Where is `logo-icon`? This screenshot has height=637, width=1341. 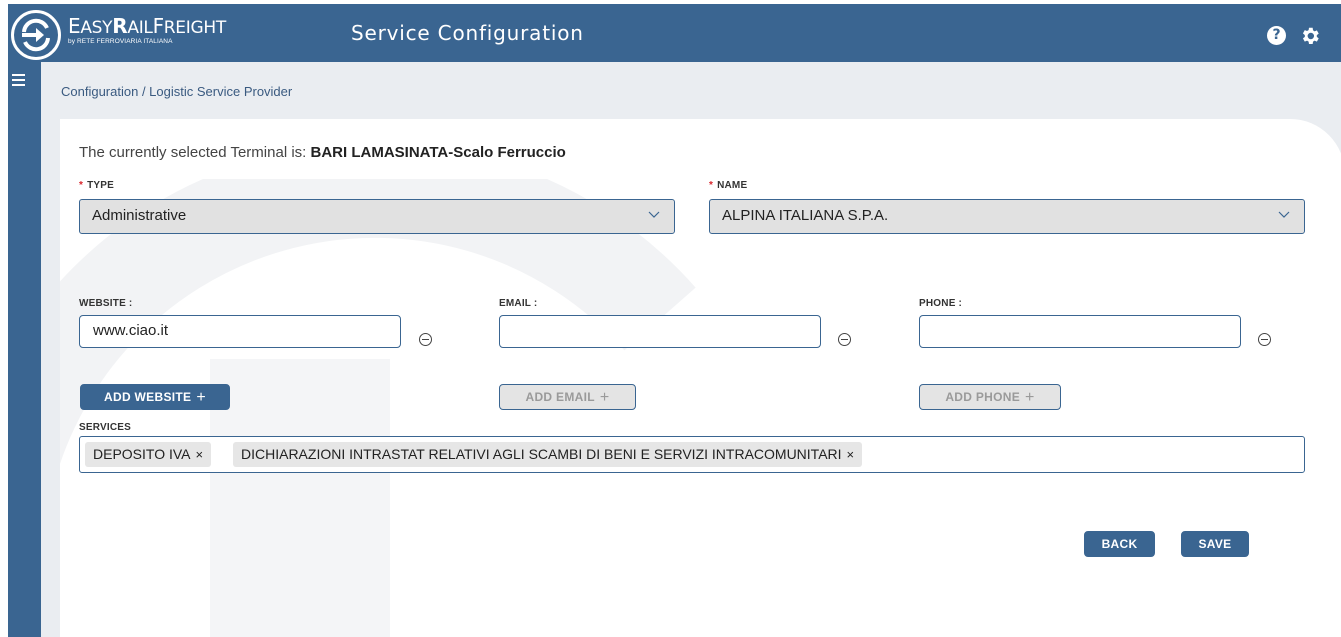 logo-icon is located at coordinates (36, 35).